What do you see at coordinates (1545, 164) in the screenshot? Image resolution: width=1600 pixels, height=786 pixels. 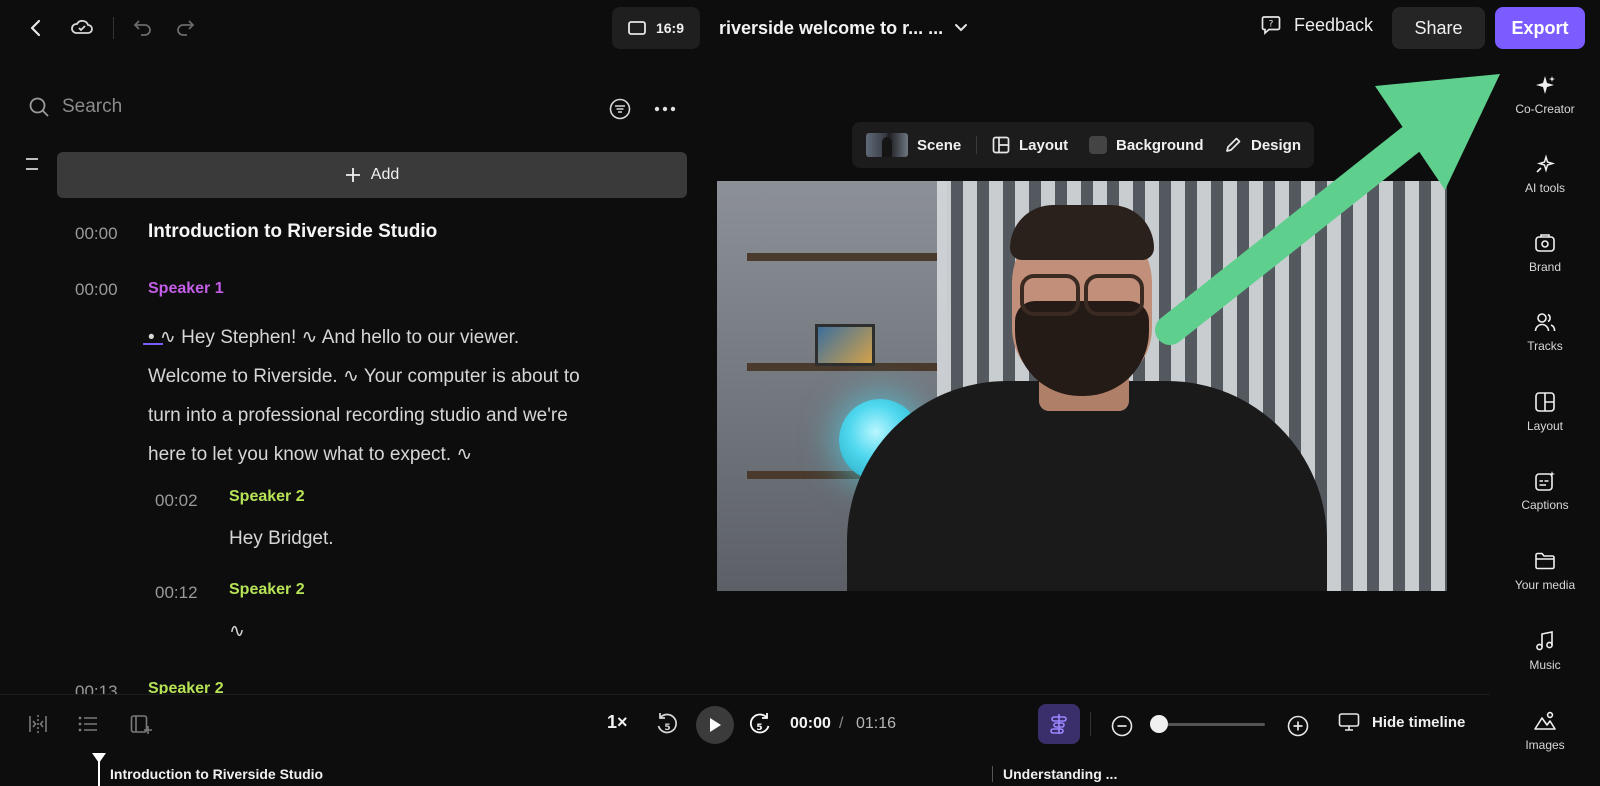 I see `ai-tools-icon` at bounding box center [1545, 164].